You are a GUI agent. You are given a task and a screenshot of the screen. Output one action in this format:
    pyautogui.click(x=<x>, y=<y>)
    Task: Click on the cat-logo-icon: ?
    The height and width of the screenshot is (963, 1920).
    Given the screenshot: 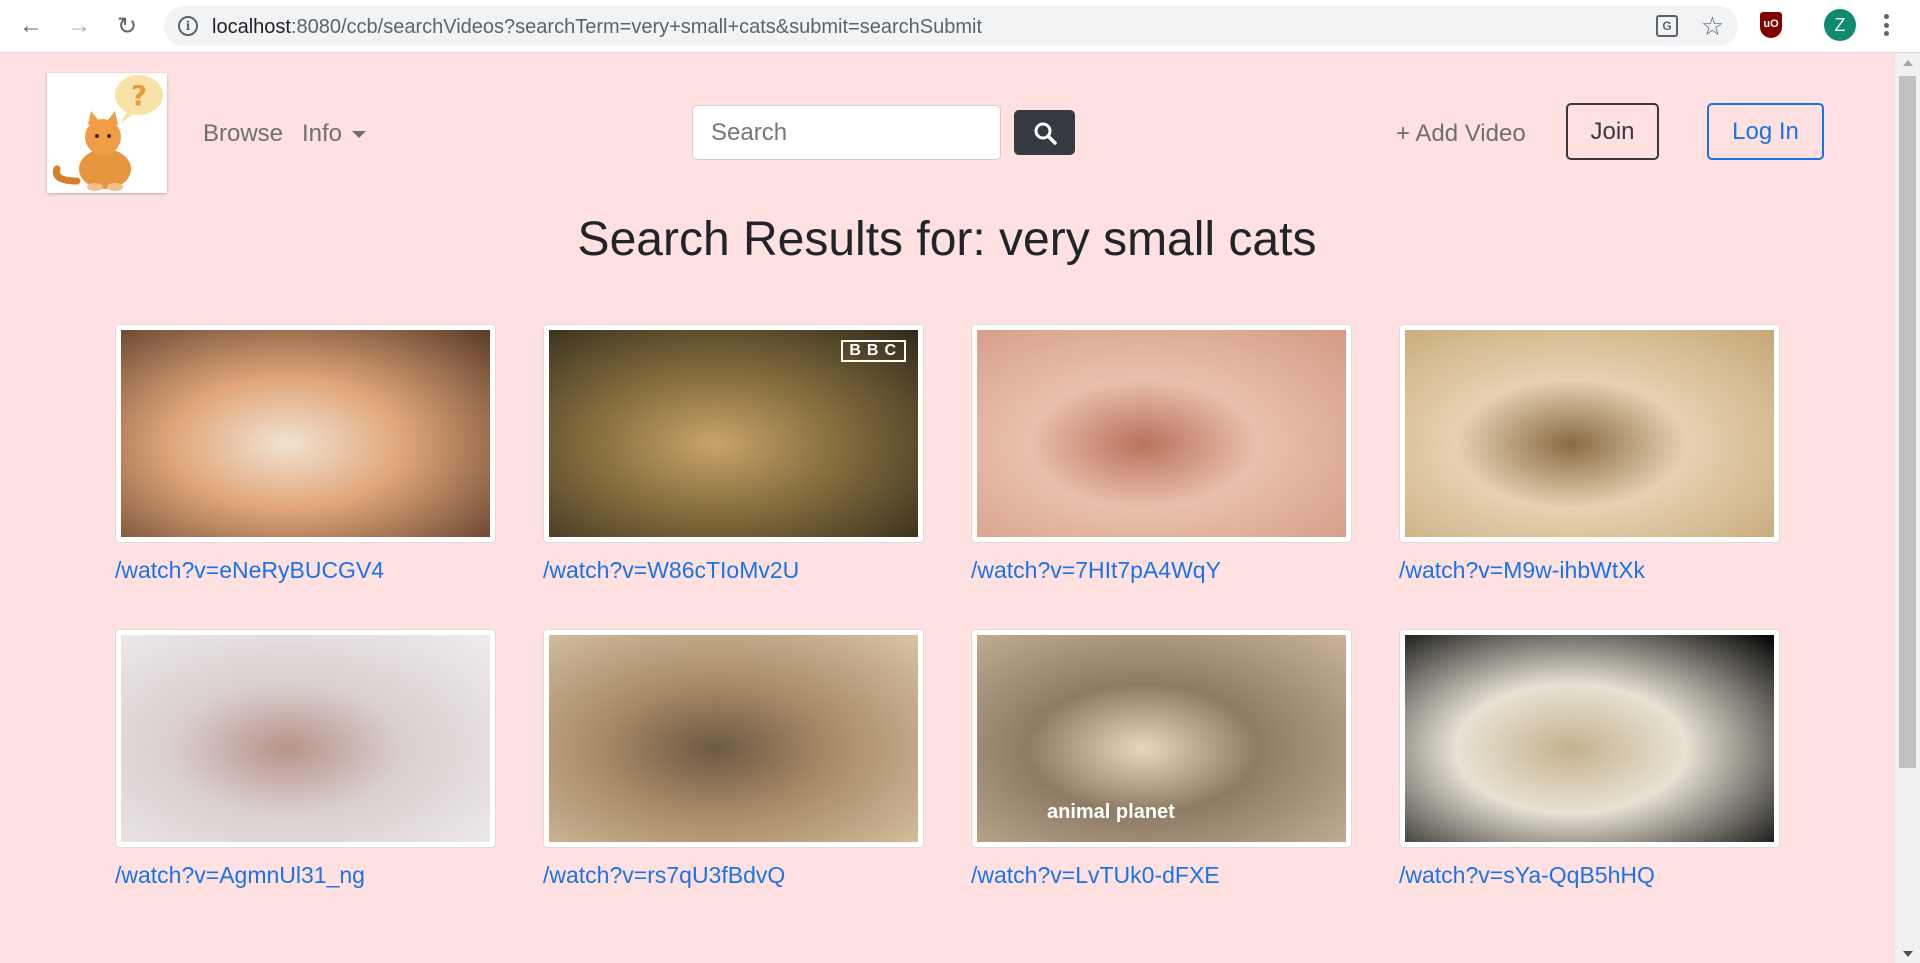 What is the action you would take?
    pyautogui.click(x=107, y=133)
    